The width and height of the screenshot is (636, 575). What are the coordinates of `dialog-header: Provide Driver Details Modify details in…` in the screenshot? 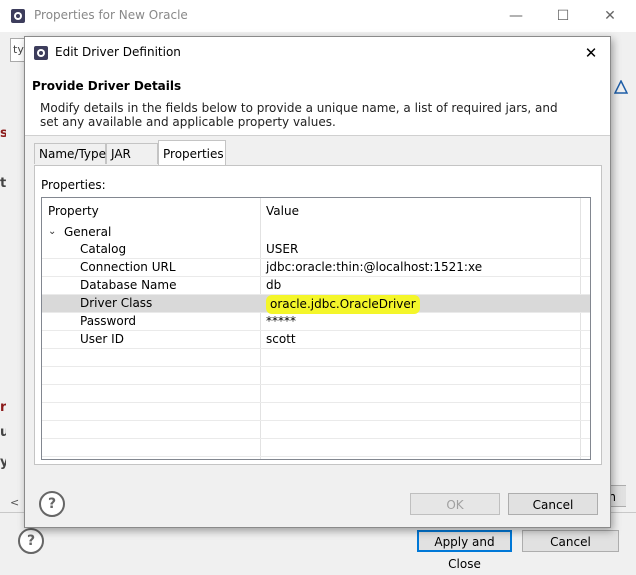 It's located at (317, 102).